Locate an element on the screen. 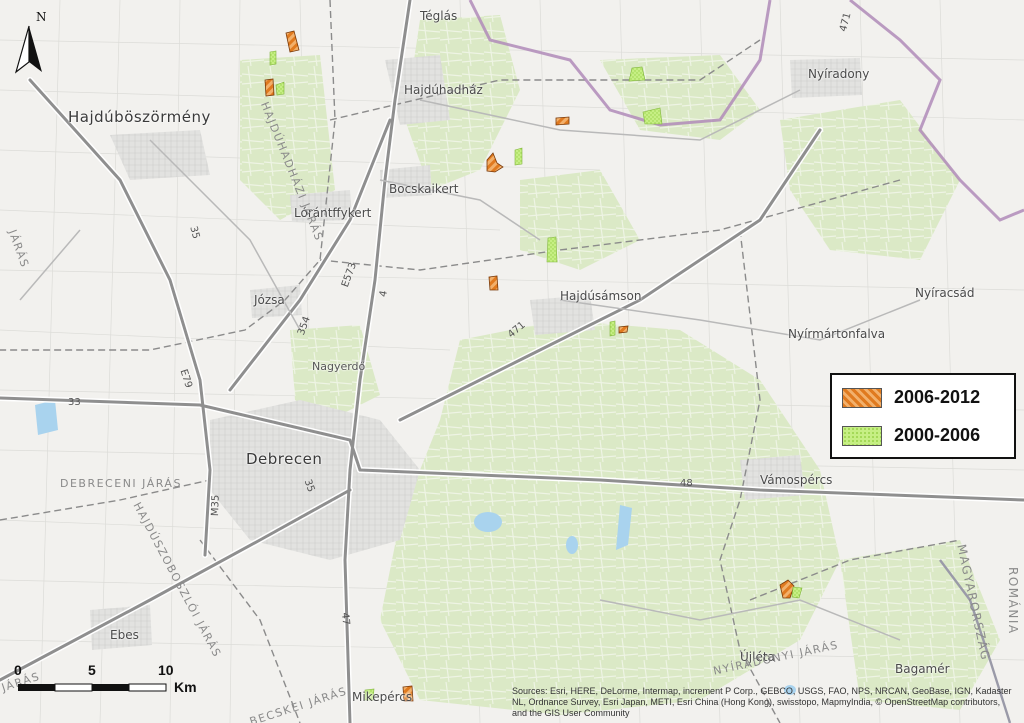  place-hajduhadhaz: Hajdúhadház is located at coordinates (443, 90).